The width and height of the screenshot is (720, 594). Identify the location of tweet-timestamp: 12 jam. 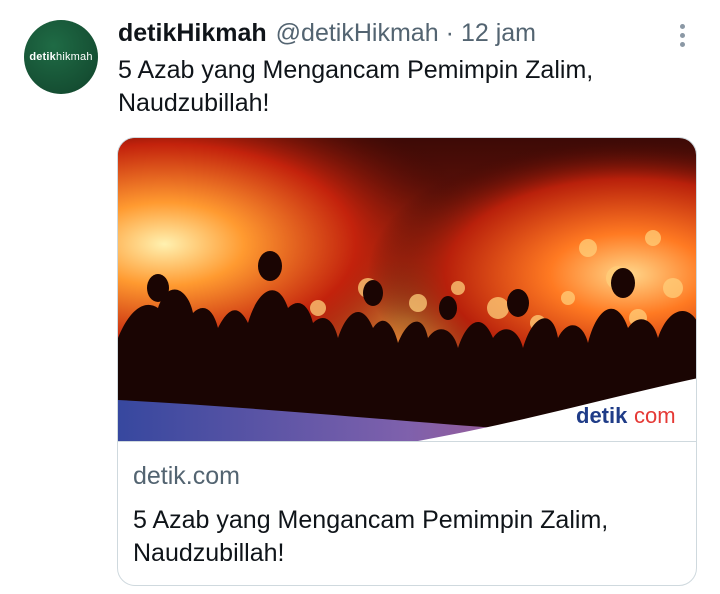
(498, 33).